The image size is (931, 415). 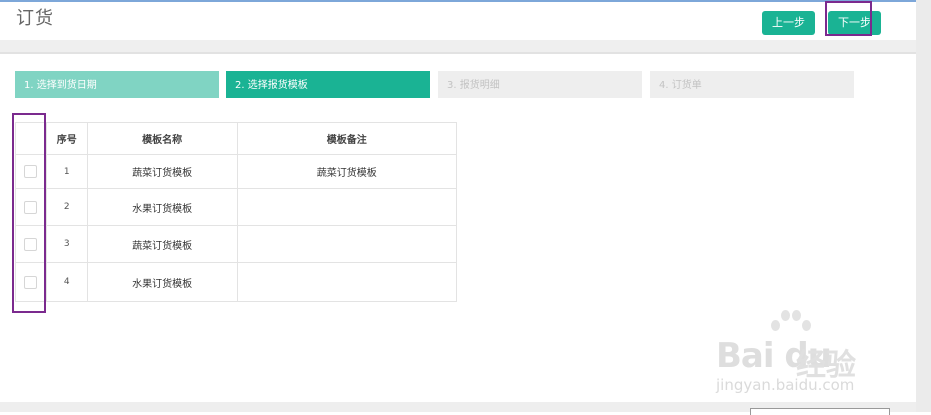 What do you see at coordinates (923, 206) in the screenshot?
I see `scrollbar-track` at bounding box center [923, 206].